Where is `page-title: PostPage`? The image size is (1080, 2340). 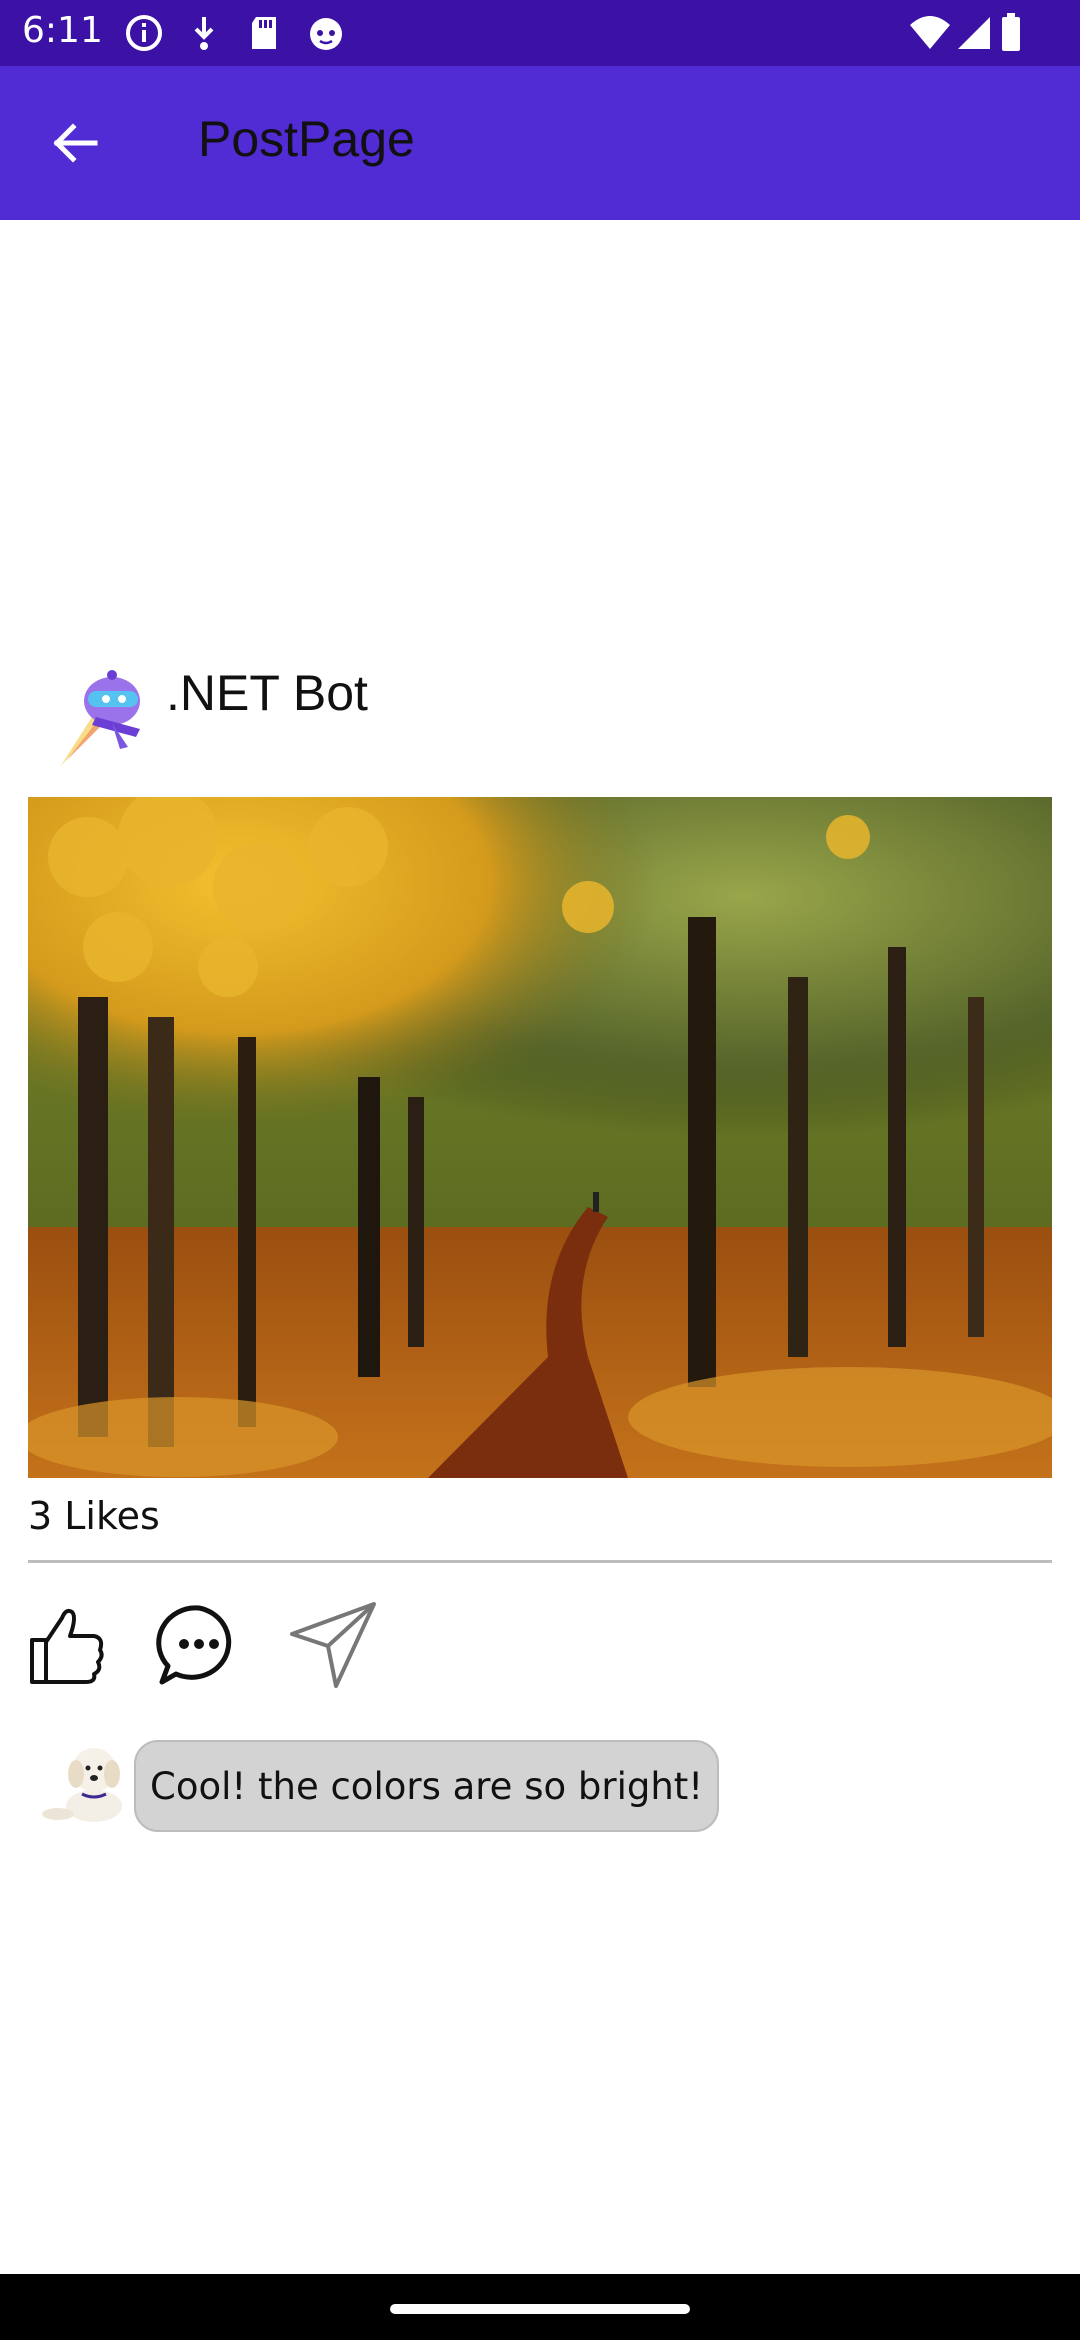
page-title: PostPage is located at coordinates (306, 139).